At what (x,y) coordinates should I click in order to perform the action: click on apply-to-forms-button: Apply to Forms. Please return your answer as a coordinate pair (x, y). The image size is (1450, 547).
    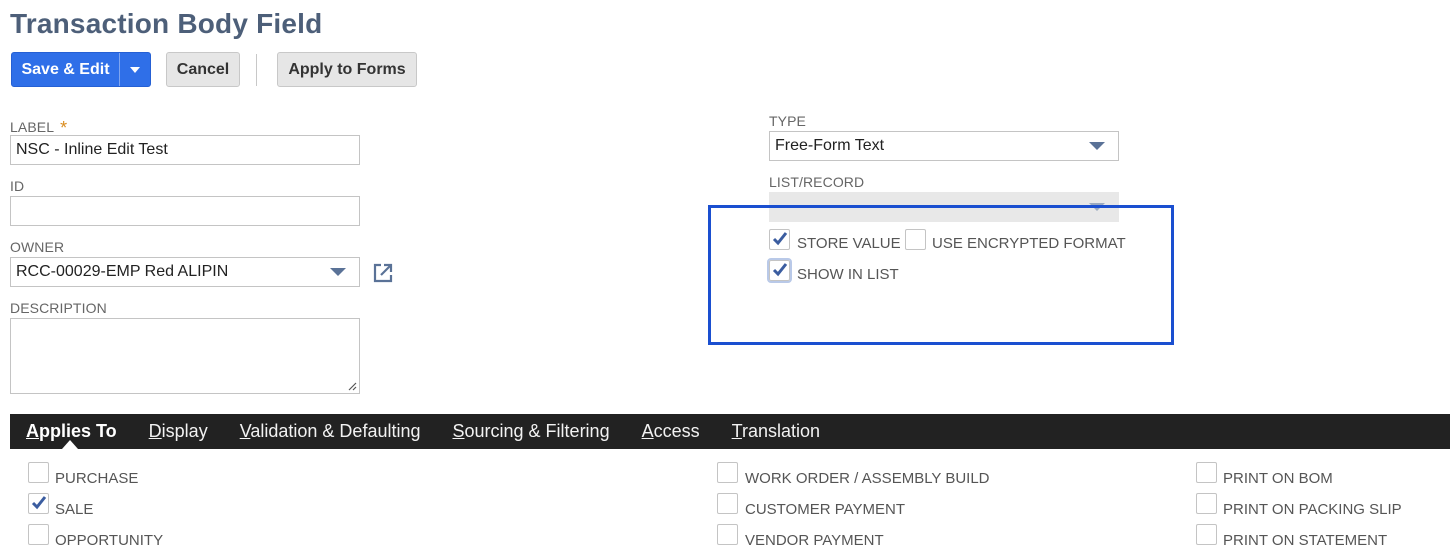
    Looking at the image, I should click on (347, 69).